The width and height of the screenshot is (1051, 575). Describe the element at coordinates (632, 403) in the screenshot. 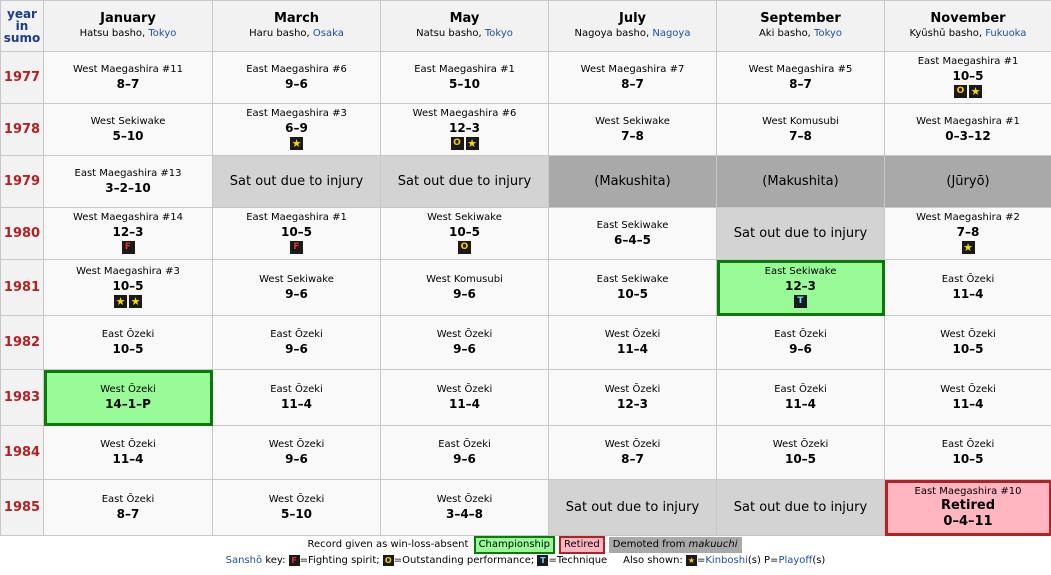

I see `win-loss-record: 12–3` at that location.